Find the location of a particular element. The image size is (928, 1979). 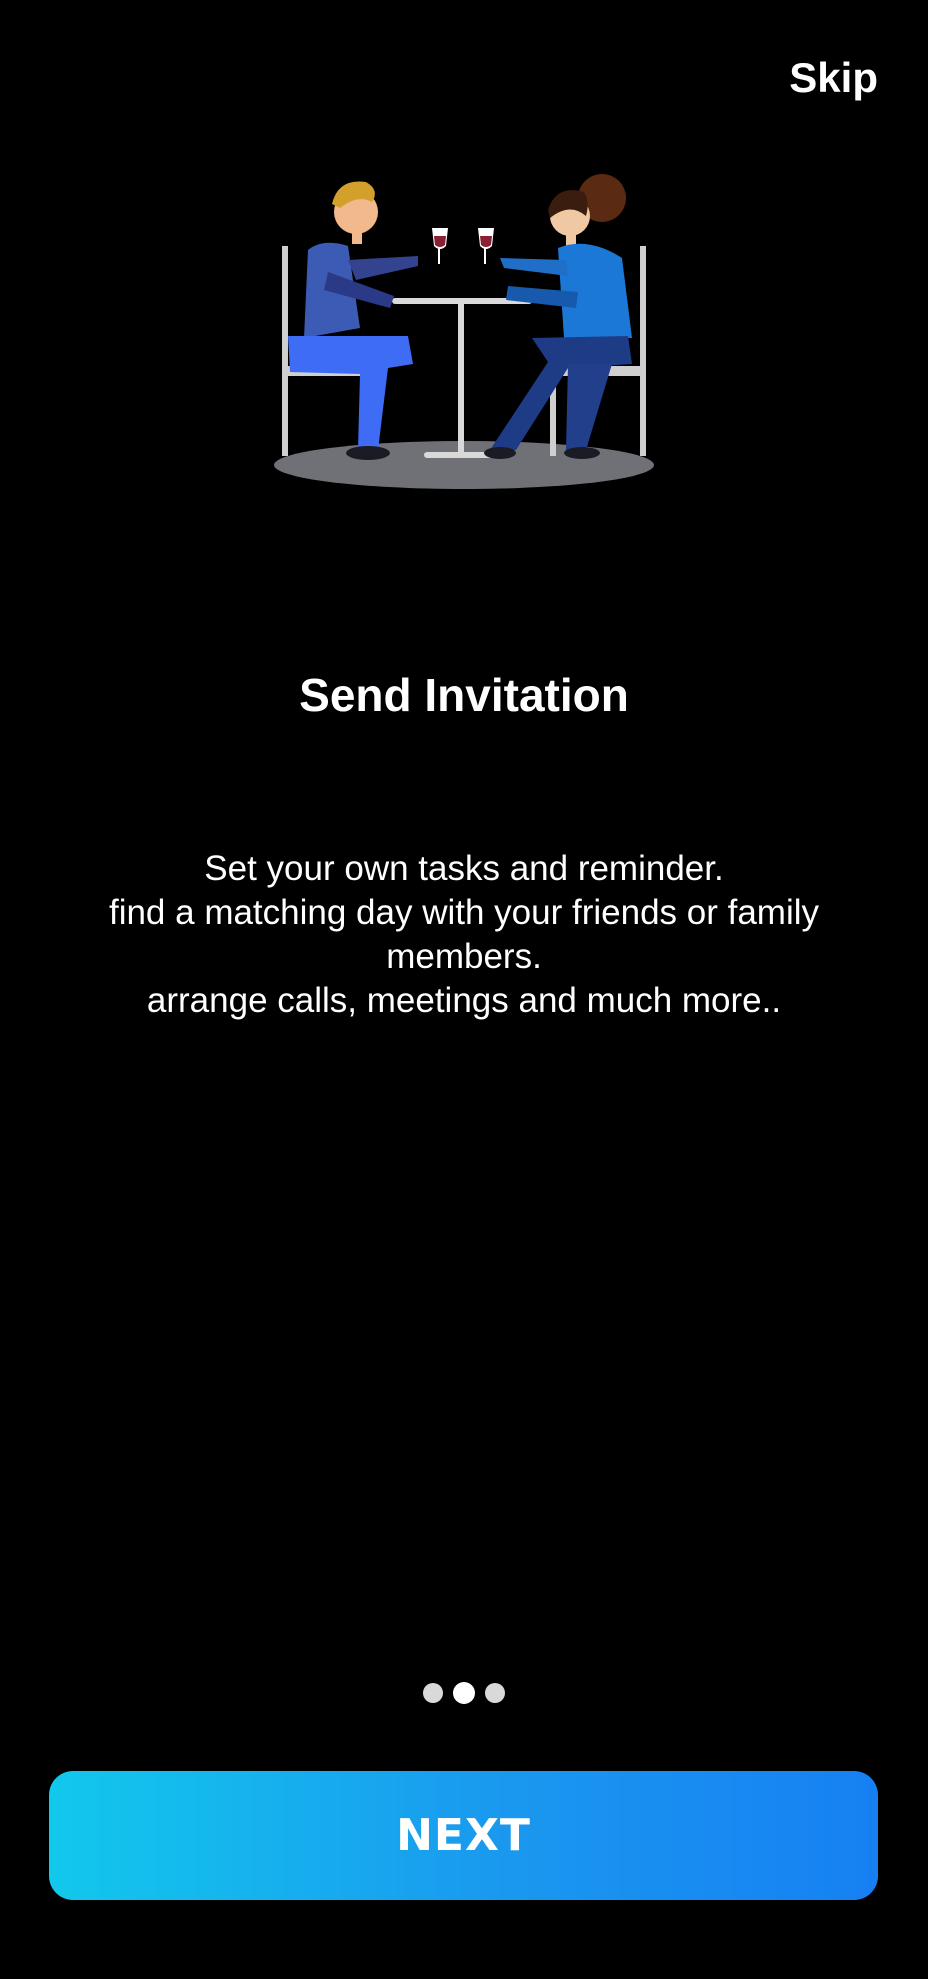

description-line: Set your own tasks and reminder. is located at coordinates (464, 868).